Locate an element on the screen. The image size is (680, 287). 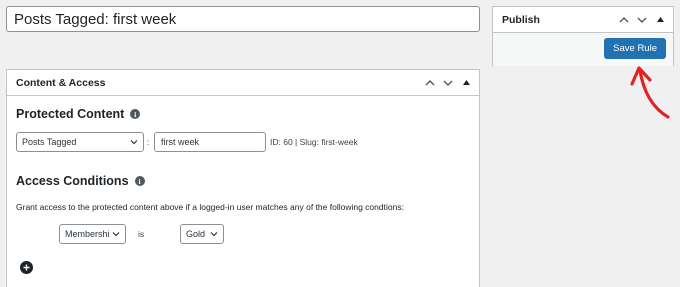
condition-value-select: Gold is located at coordinates (202, 234).